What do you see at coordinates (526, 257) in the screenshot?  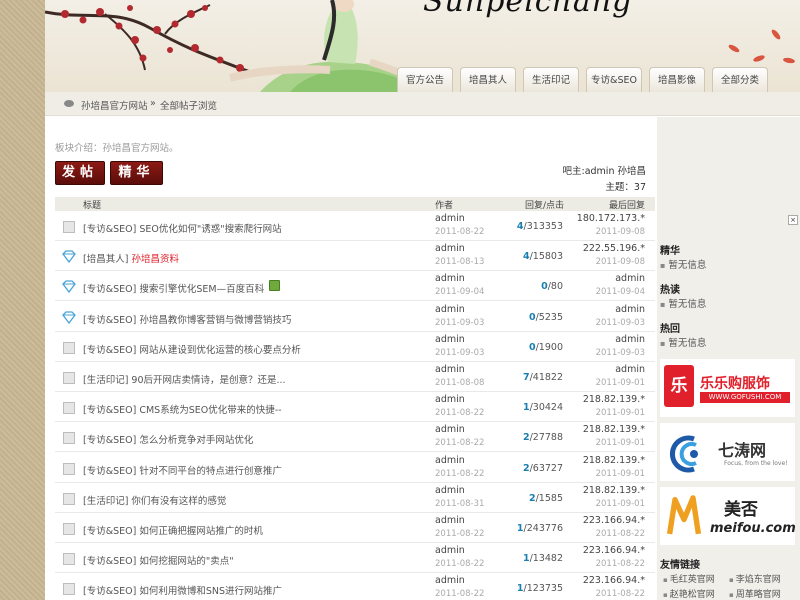 I see `reply-number: 4` at bounding box center [526, 257].